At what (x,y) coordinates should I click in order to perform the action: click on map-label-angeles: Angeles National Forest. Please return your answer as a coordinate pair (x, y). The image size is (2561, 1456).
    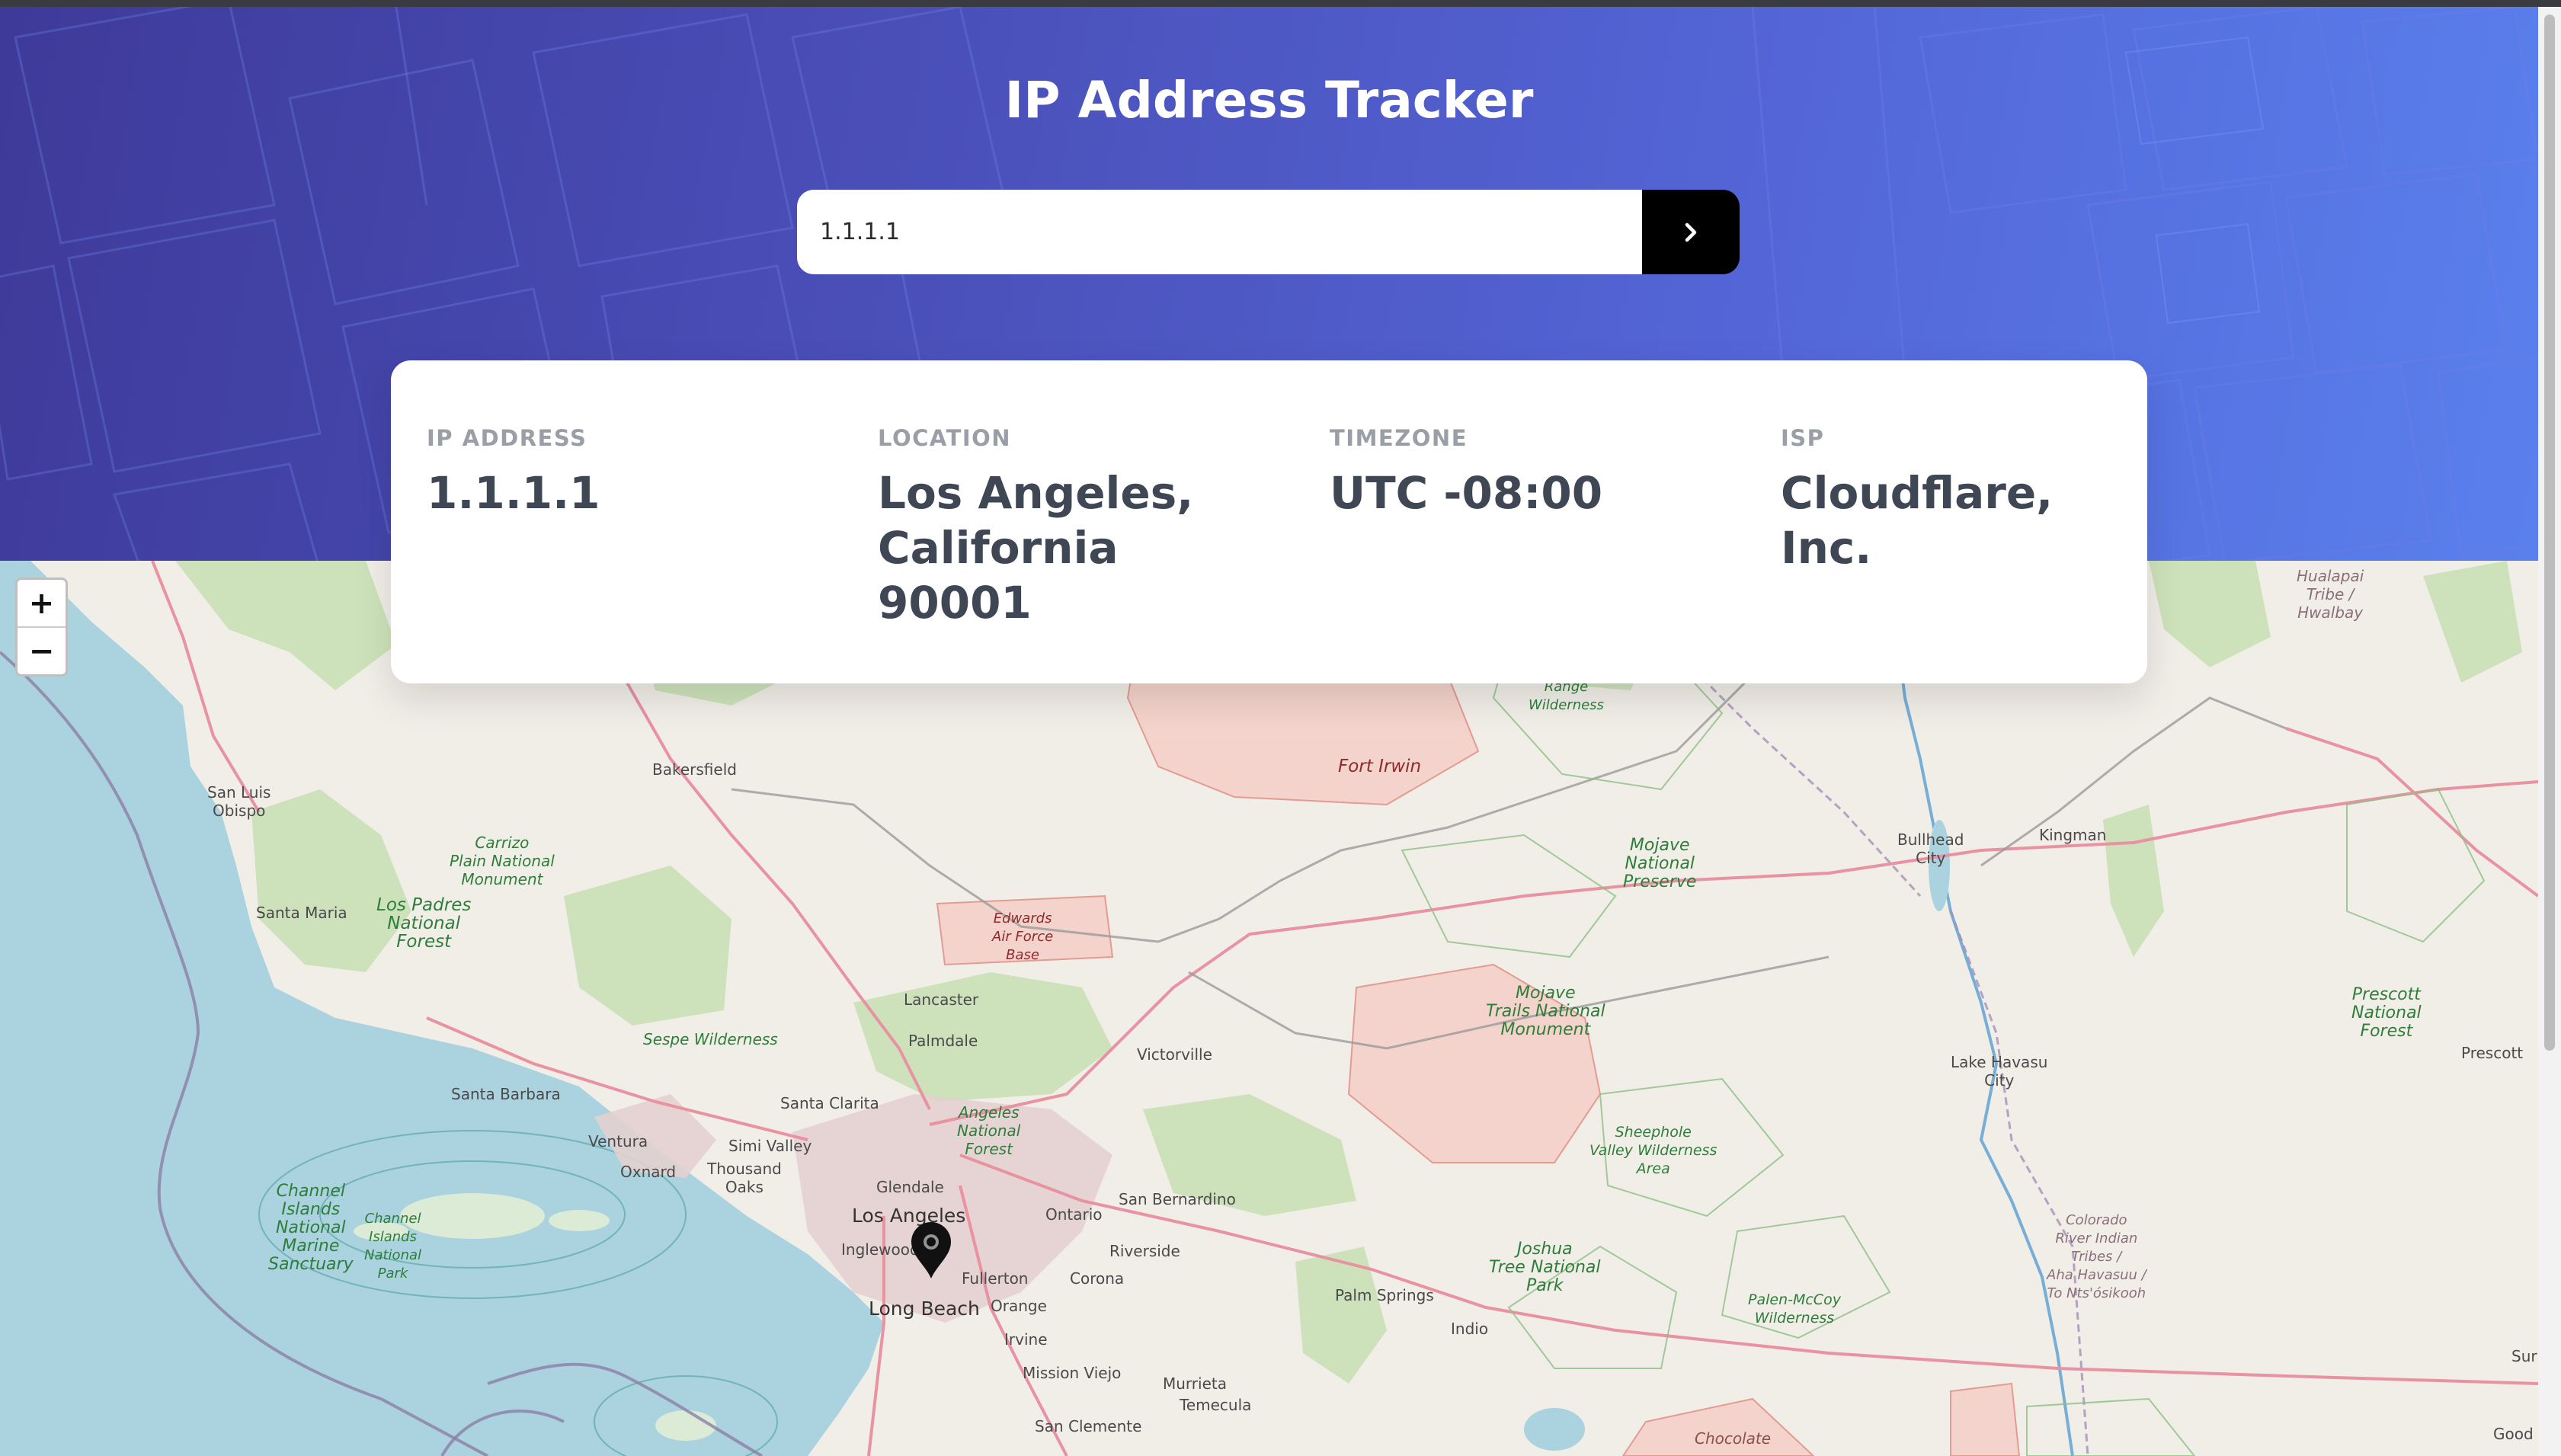
    Looking at the image, I should click on (989, 1130).